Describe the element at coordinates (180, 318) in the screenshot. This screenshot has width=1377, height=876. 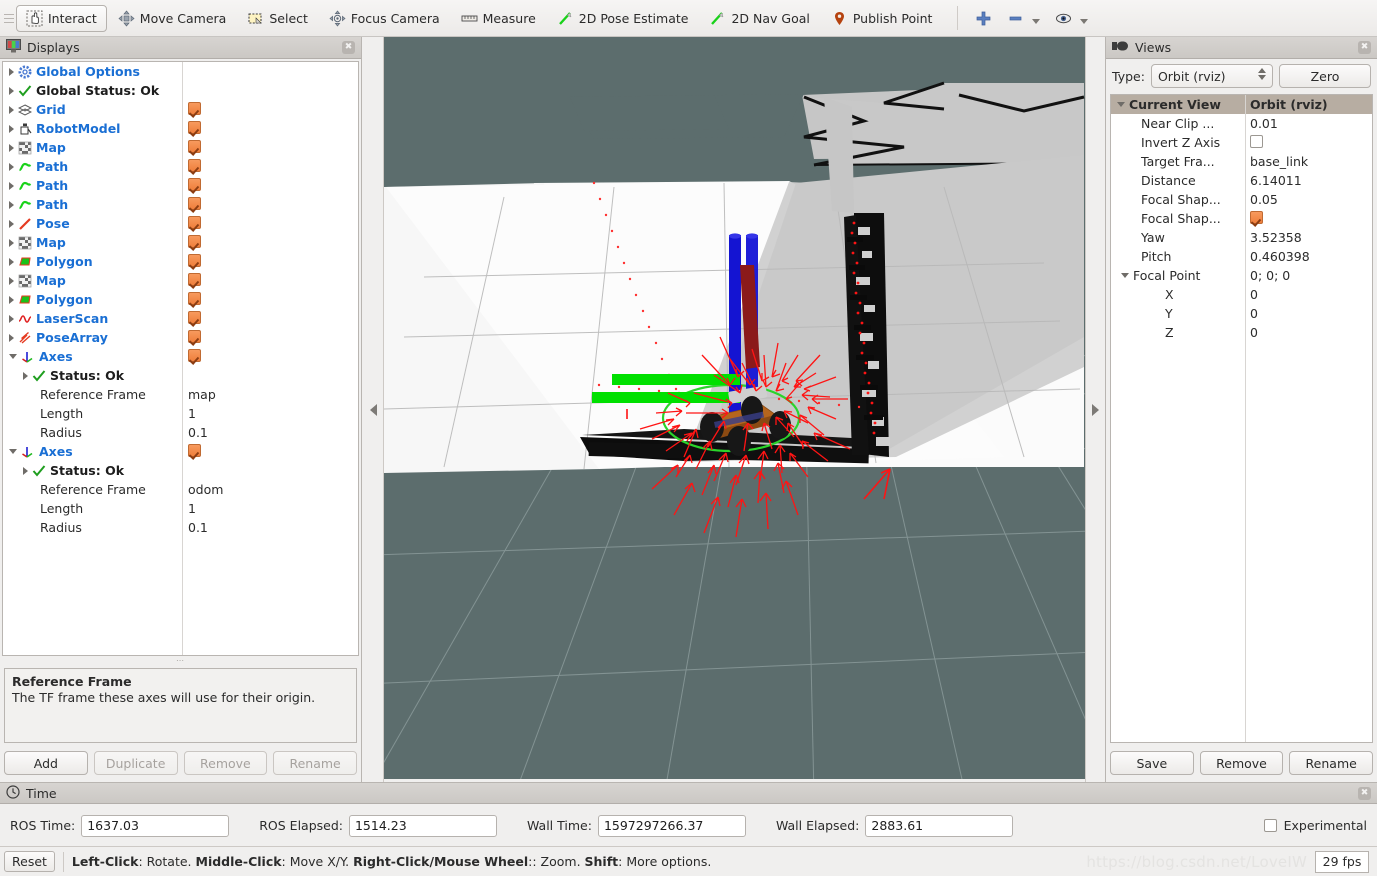
I see `display-row: LaserScan` at that location.